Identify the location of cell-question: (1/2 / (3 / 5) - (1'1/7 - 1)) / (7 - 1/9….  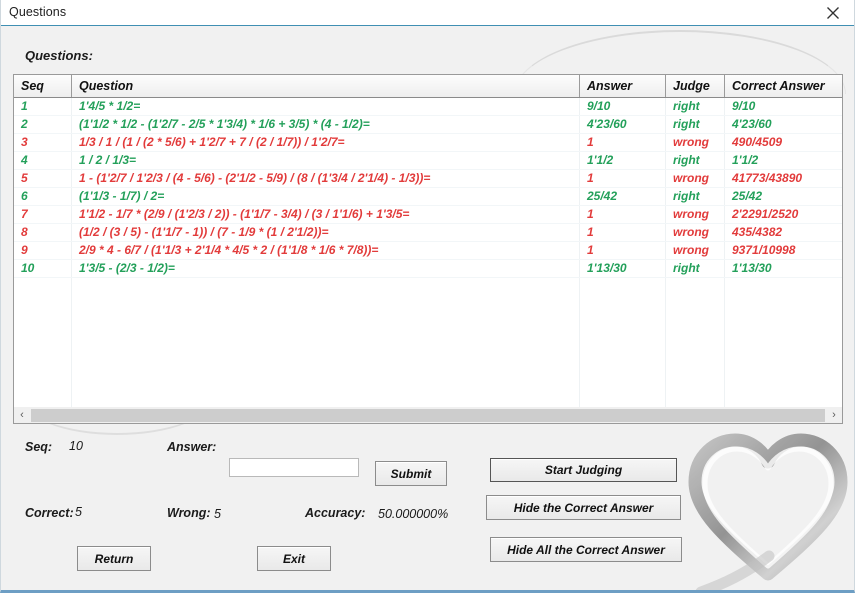
(325, 232).